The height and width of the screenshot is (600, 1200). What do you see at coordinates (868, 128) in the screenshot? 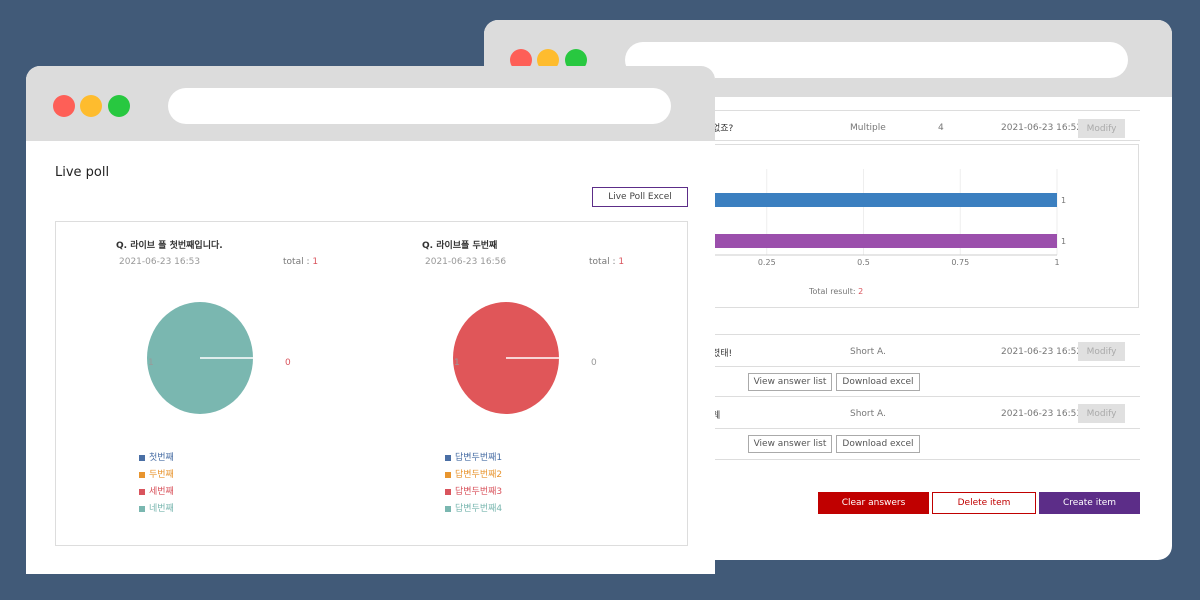
I see `question-type: Multiple` at bounding box center [868, 128].